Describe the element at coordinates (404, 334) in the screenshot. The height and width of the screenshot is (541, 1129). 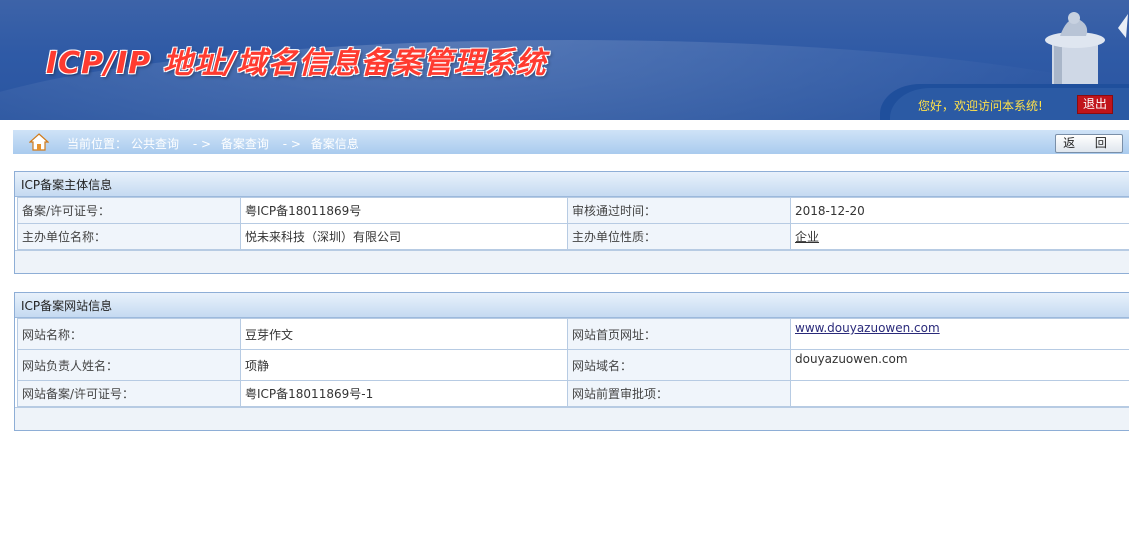
I see `website-name: 豆芽作文` at that location.